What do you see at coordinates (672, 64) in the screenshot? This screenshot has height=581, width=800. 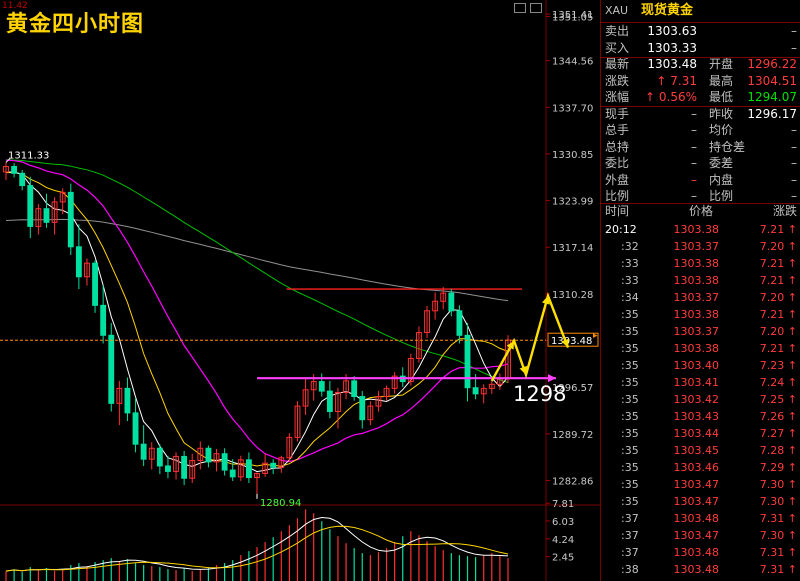 I see `quote-value-v1: 1303.48` at bounding box center [672, 64].